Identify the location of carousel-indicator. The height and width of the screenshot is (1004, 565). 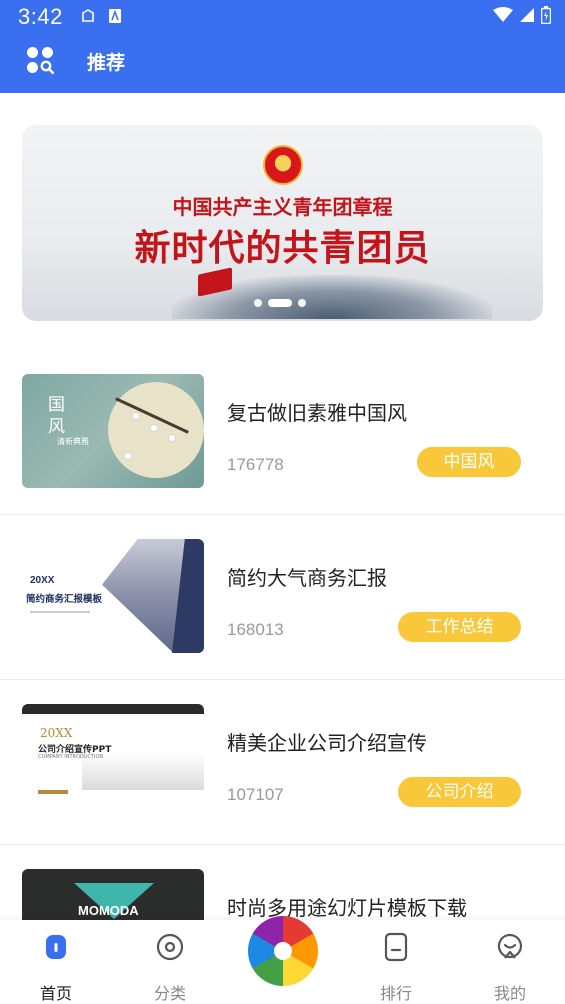
(280, 303).